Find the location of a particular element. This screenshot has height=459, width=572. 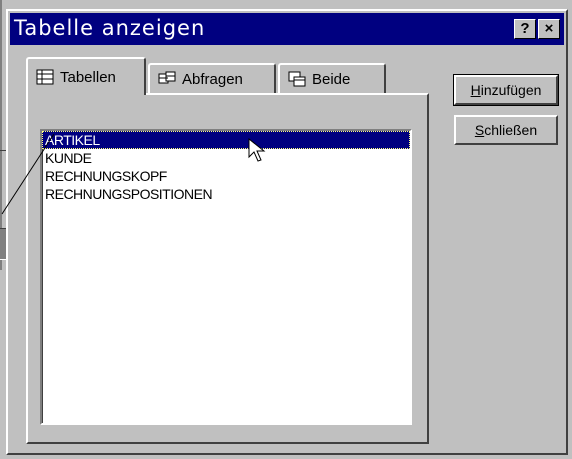

list-item: KUNDE is located at coordinates (226, 158).